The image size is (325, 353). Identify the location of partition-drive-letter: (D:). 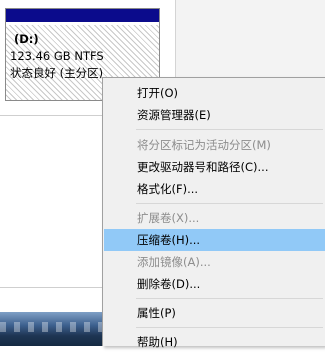
(26, 39).